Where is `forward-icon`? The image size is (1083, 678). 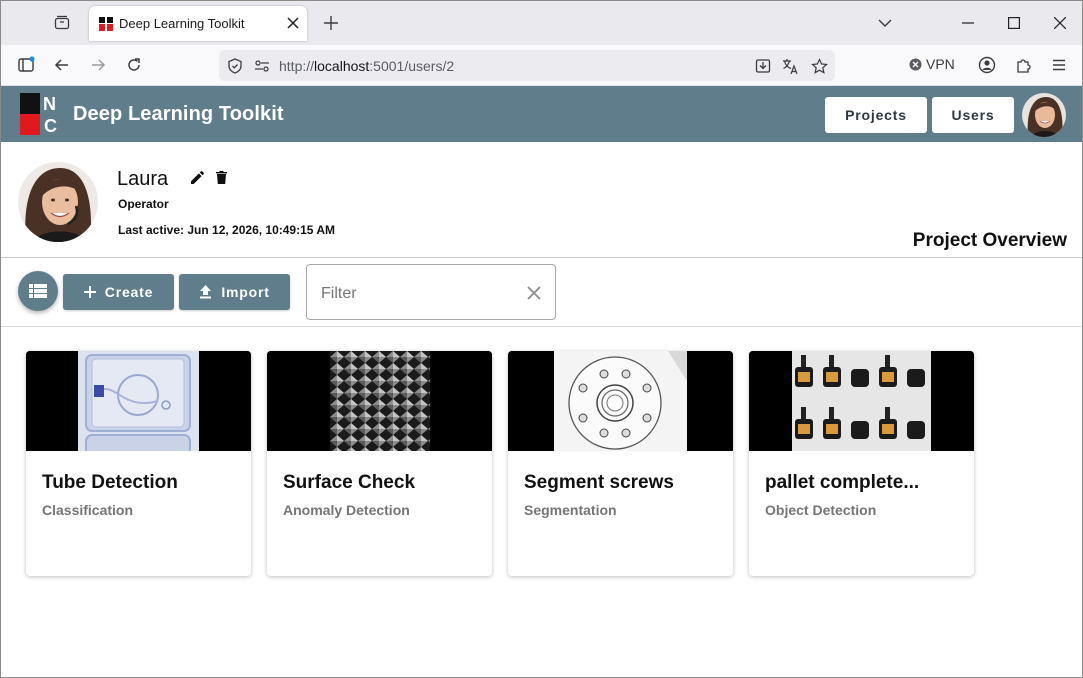 forward-icon is located at coordinates (98, 65).